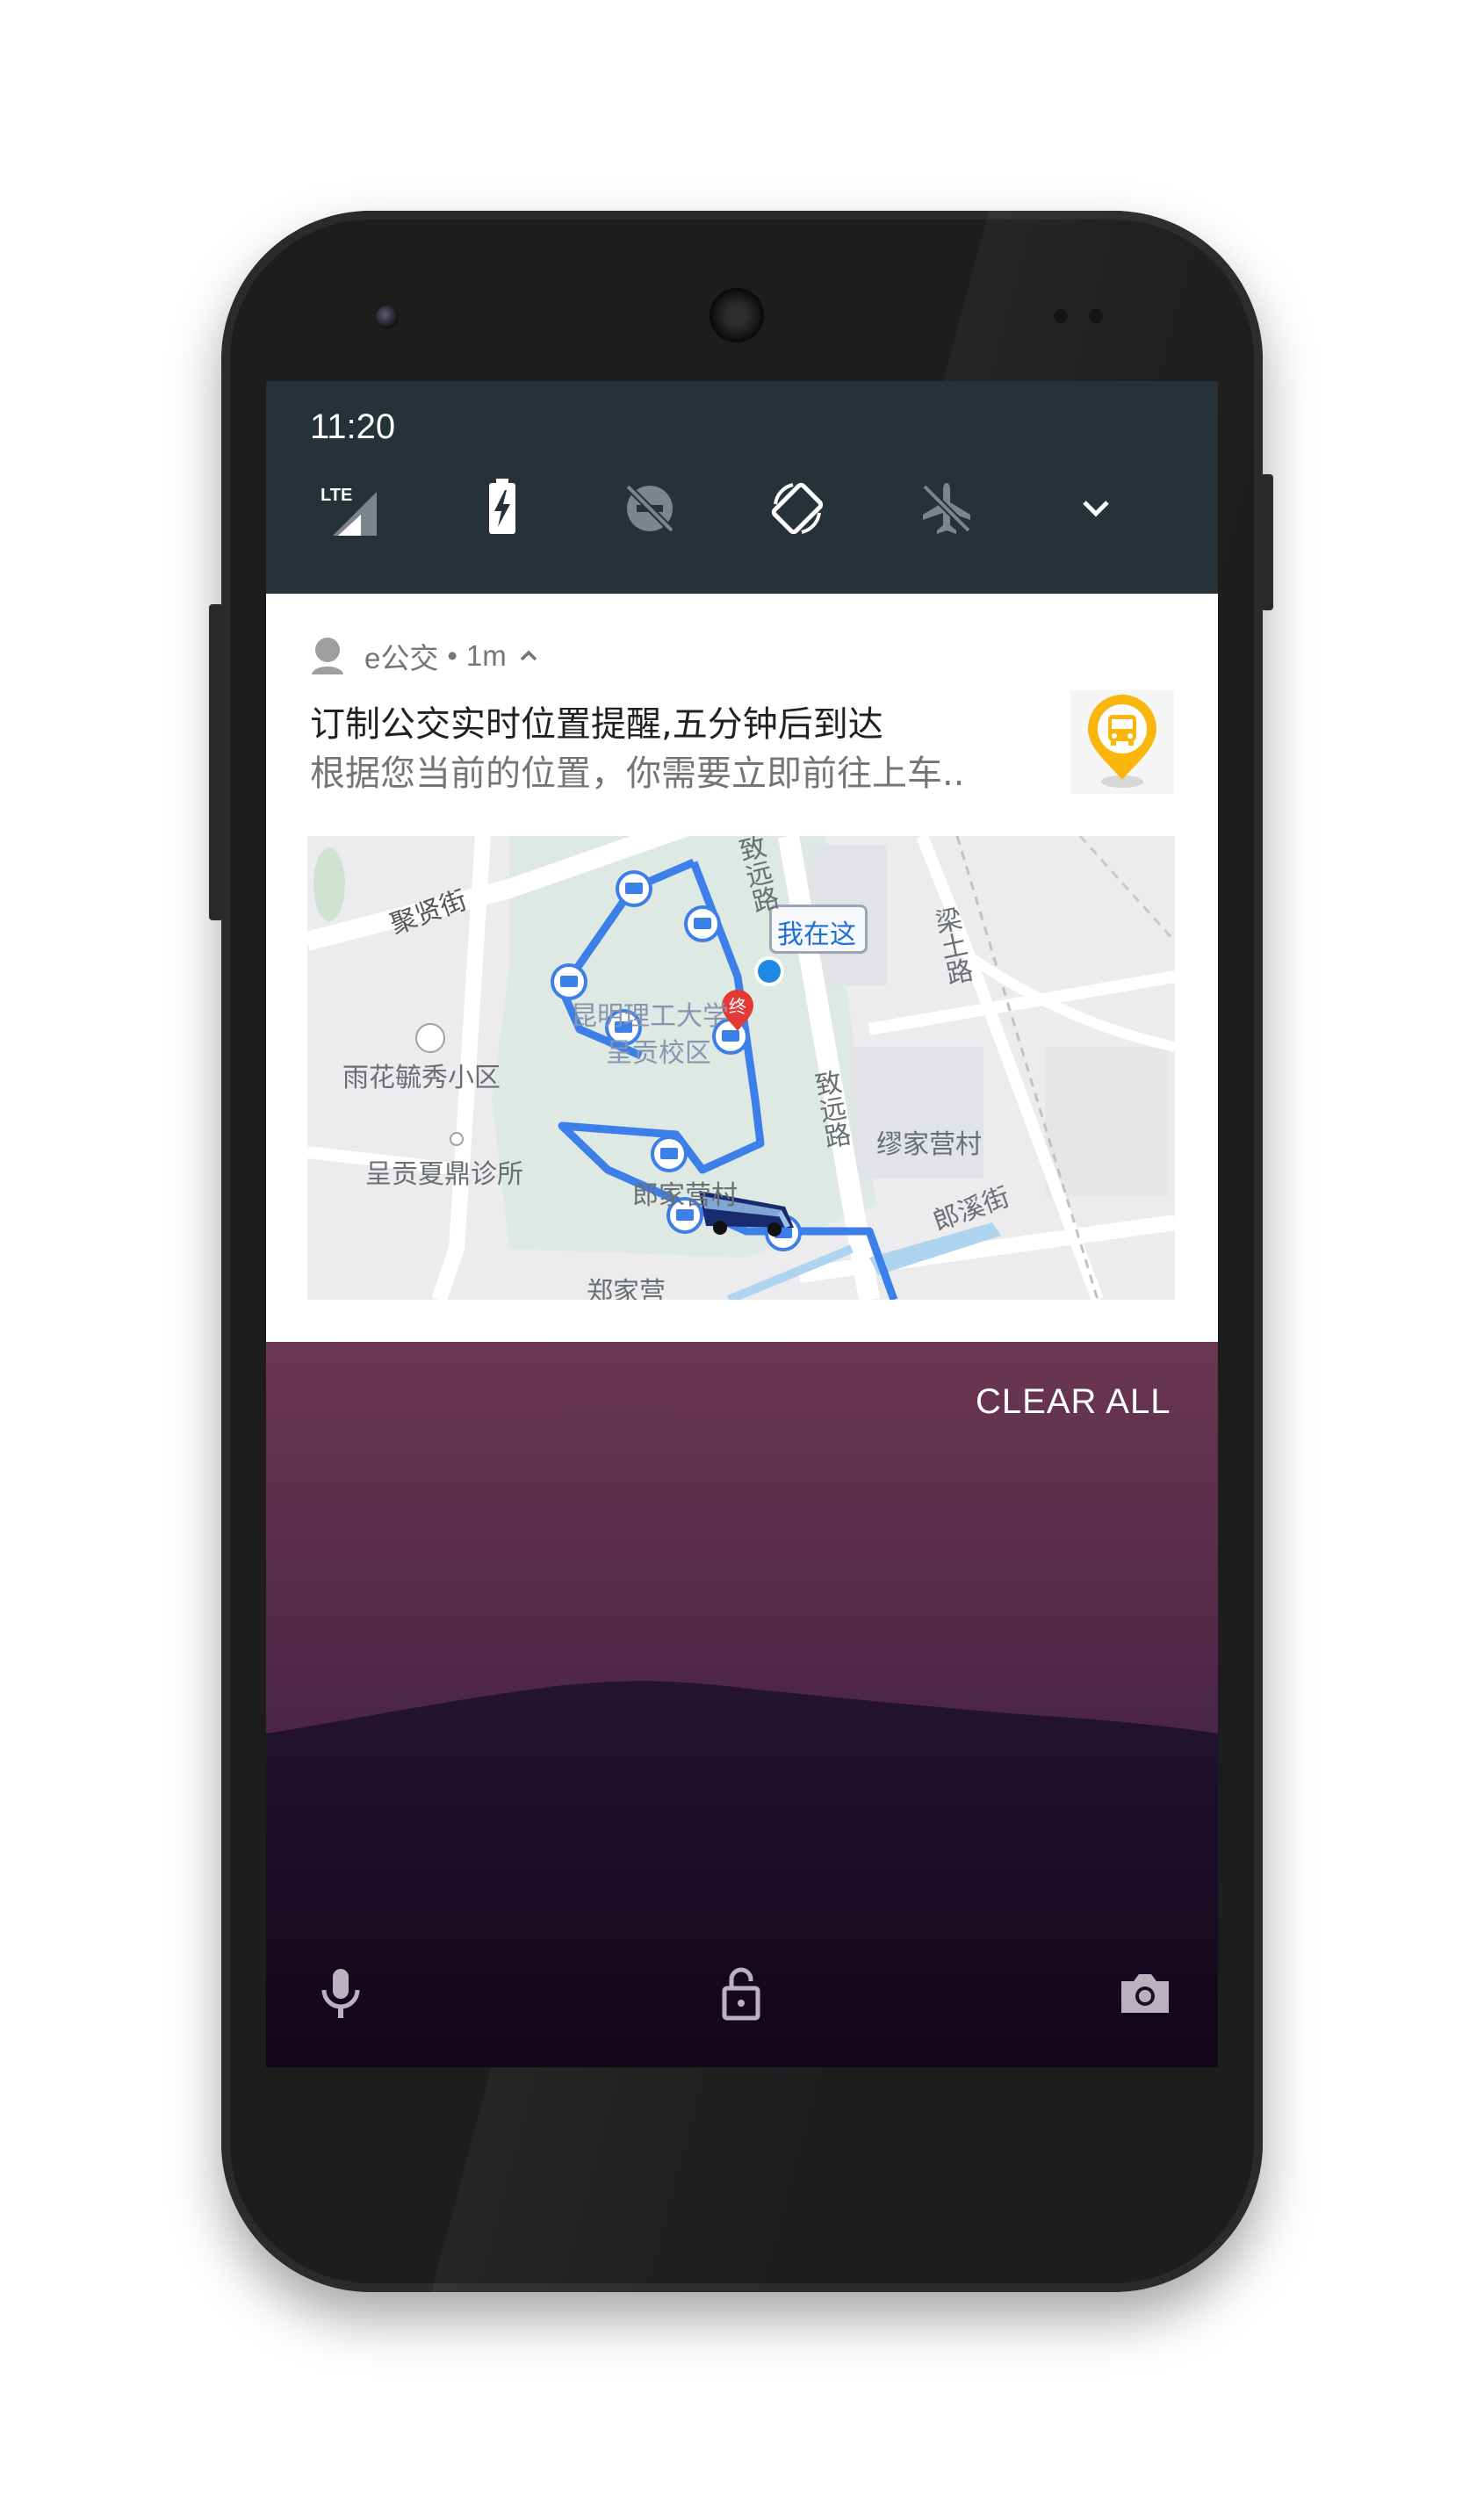  What do you see at coordinates (797, 508) in the screenshot?
I see `auto-rotate-icon` at bounding box center [797, 508].